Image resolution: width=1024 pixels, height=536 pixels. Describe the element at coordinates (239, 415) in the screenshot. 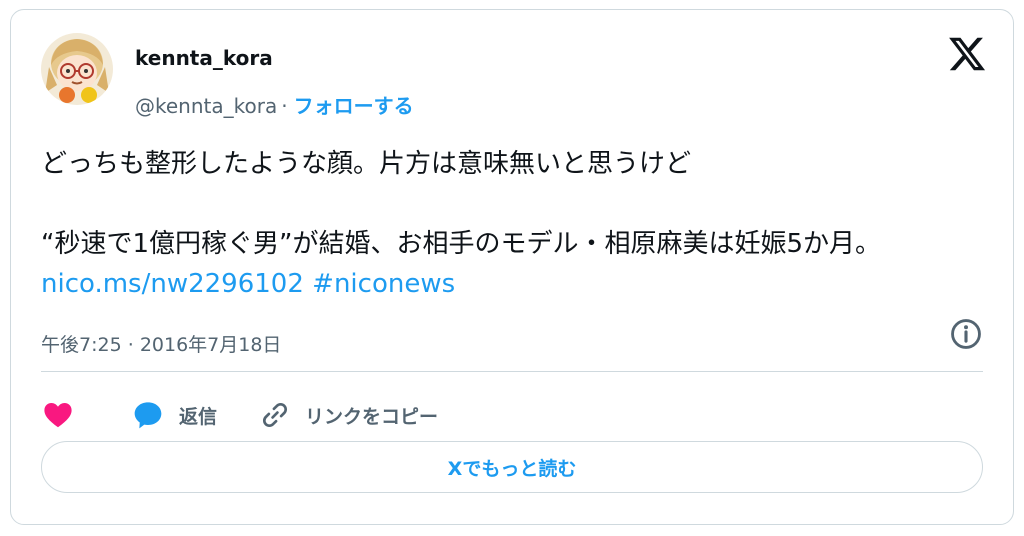

I see `action-bar: 返信 リンクをコピー` at that location.